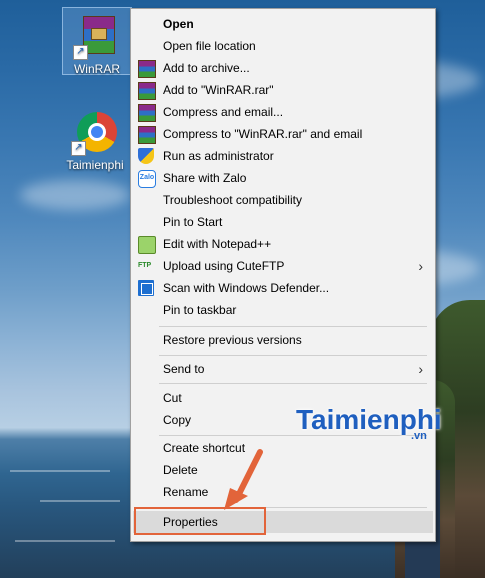 This screenshot has height=578, width=485. I want to click on menu-item-label: Edit with Notepad++, so click(217, 244).